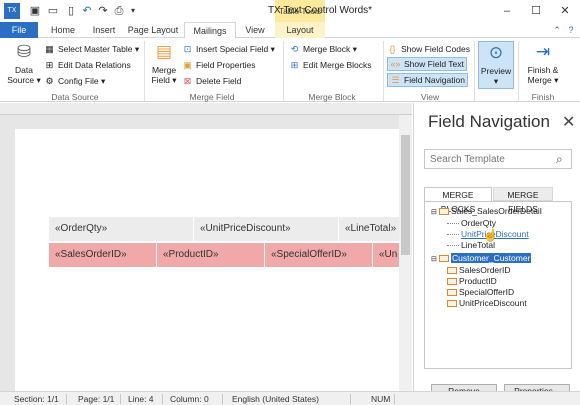 The width and height of the screenshot is (580, 405). What do you see at coordinates (211, 255) in the screenshot?
I see `table-cell: «ProductID»` at bounding box center [211, 255].